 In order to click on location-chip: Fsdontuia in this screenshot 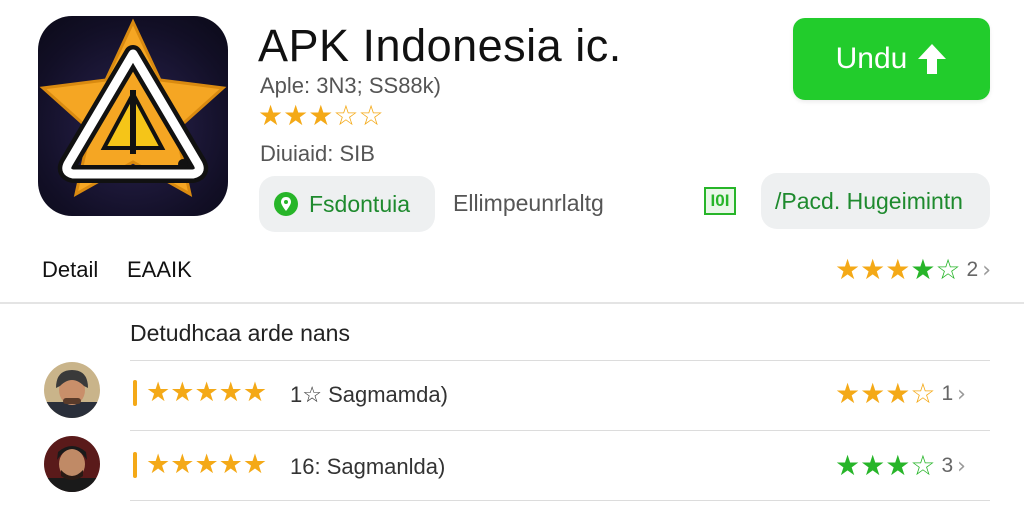, I will do `click(347, 204)`.